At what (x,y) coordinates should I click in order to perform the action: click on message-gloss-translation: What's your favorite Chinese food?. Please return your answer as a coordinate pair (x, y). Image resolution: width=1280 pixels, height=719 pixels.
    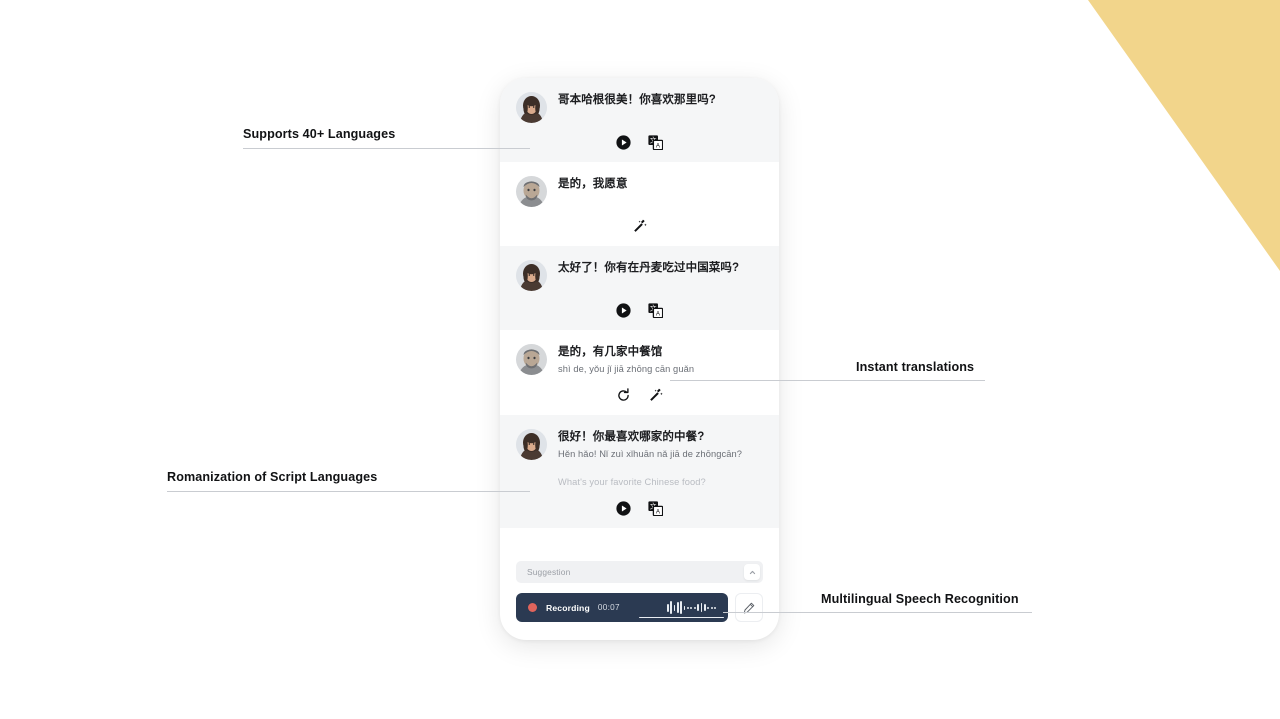
    Looking at the image, I should click on (632, 482).